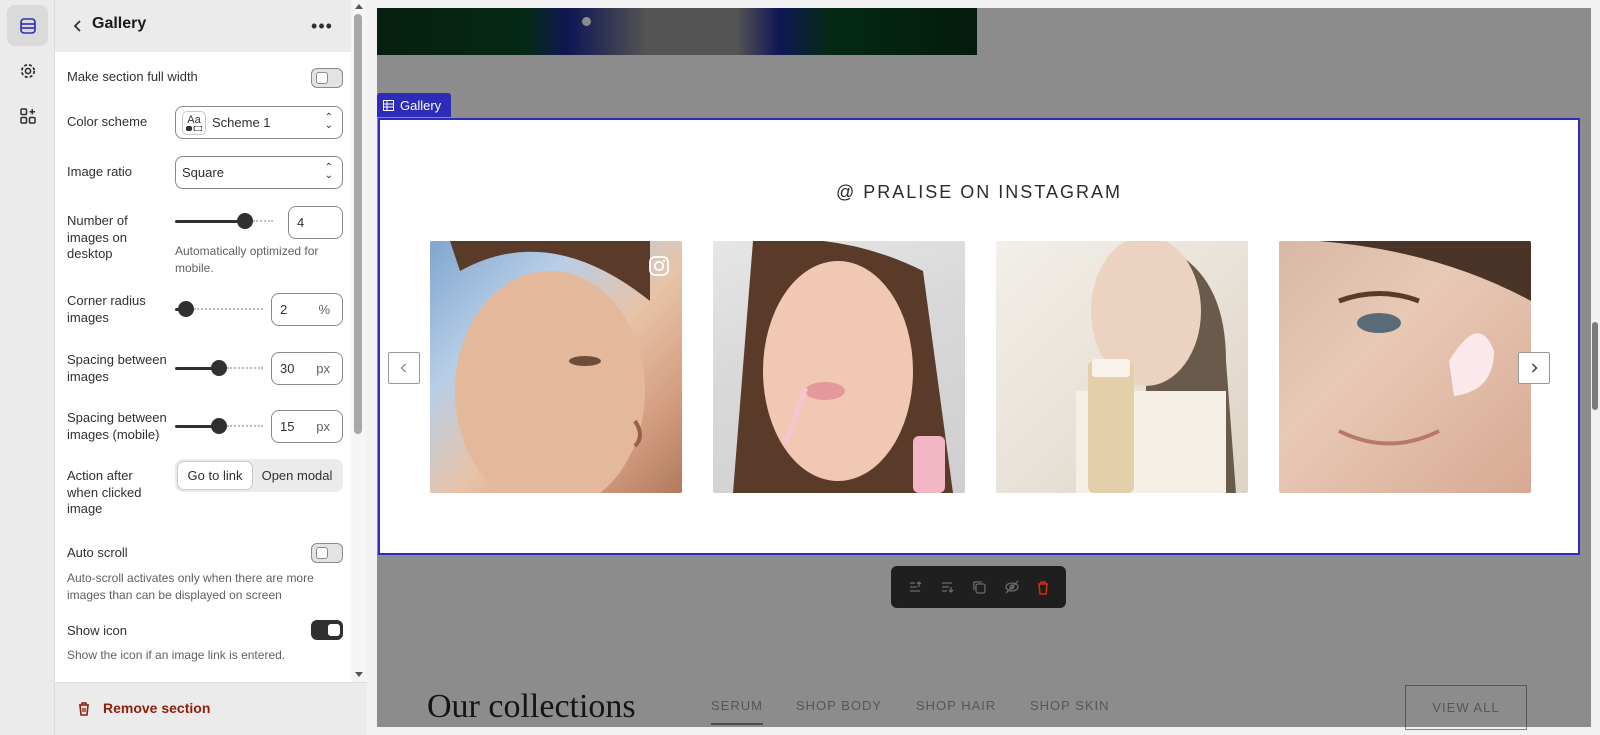 The width and height of the screenshot is (1600, 735). Describe the element at coordinates (979, 192) in the screenshot. I see `gallery-heading: @ PRALISE ON INSTAGRAM` at that location.